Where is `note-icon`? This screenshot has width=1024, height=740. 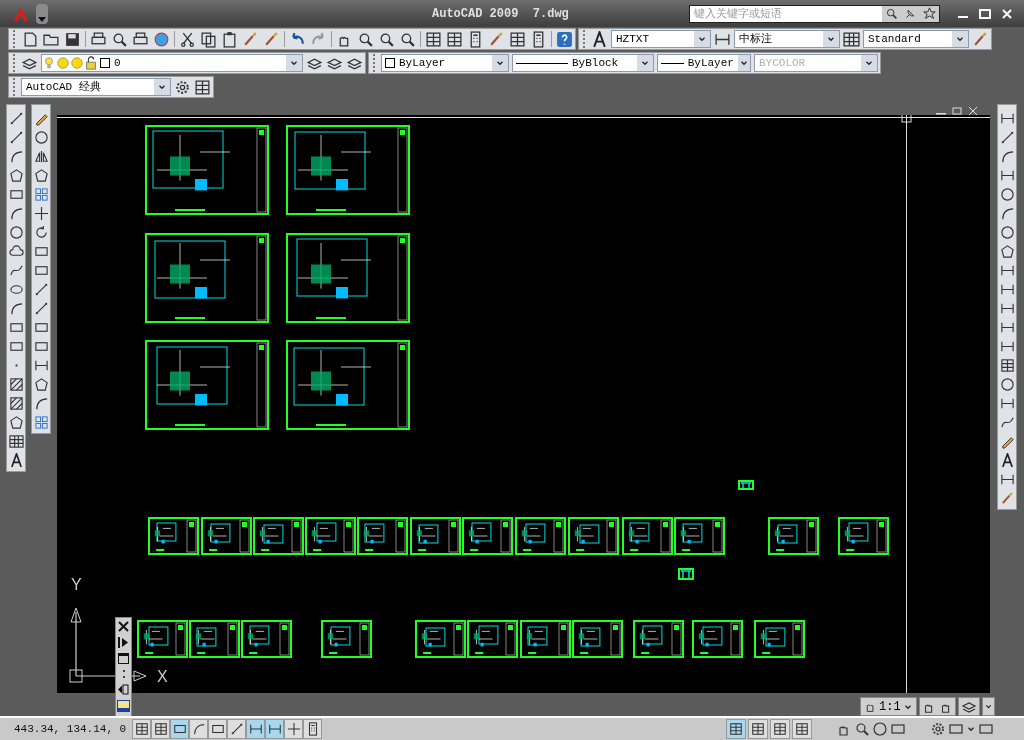 note-icon is located at coordinates (123, 706).